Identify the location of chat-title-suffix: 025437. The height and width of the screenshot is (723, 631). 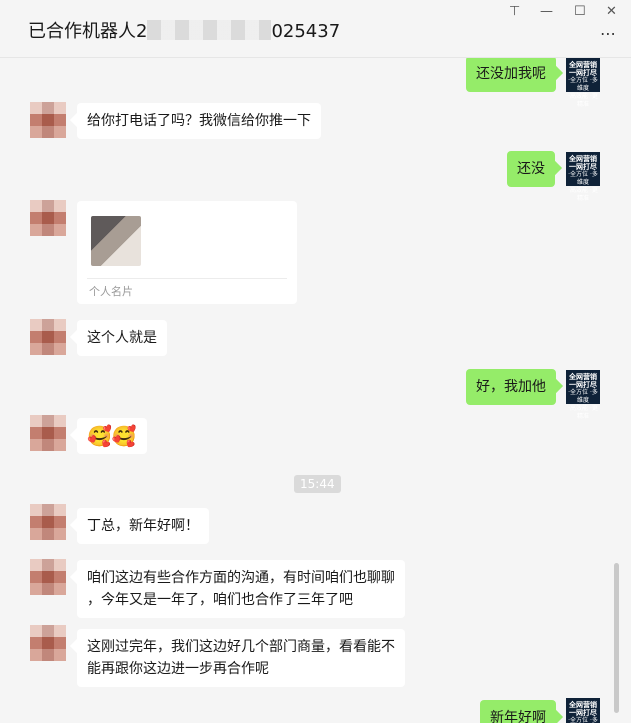
(306, 31).